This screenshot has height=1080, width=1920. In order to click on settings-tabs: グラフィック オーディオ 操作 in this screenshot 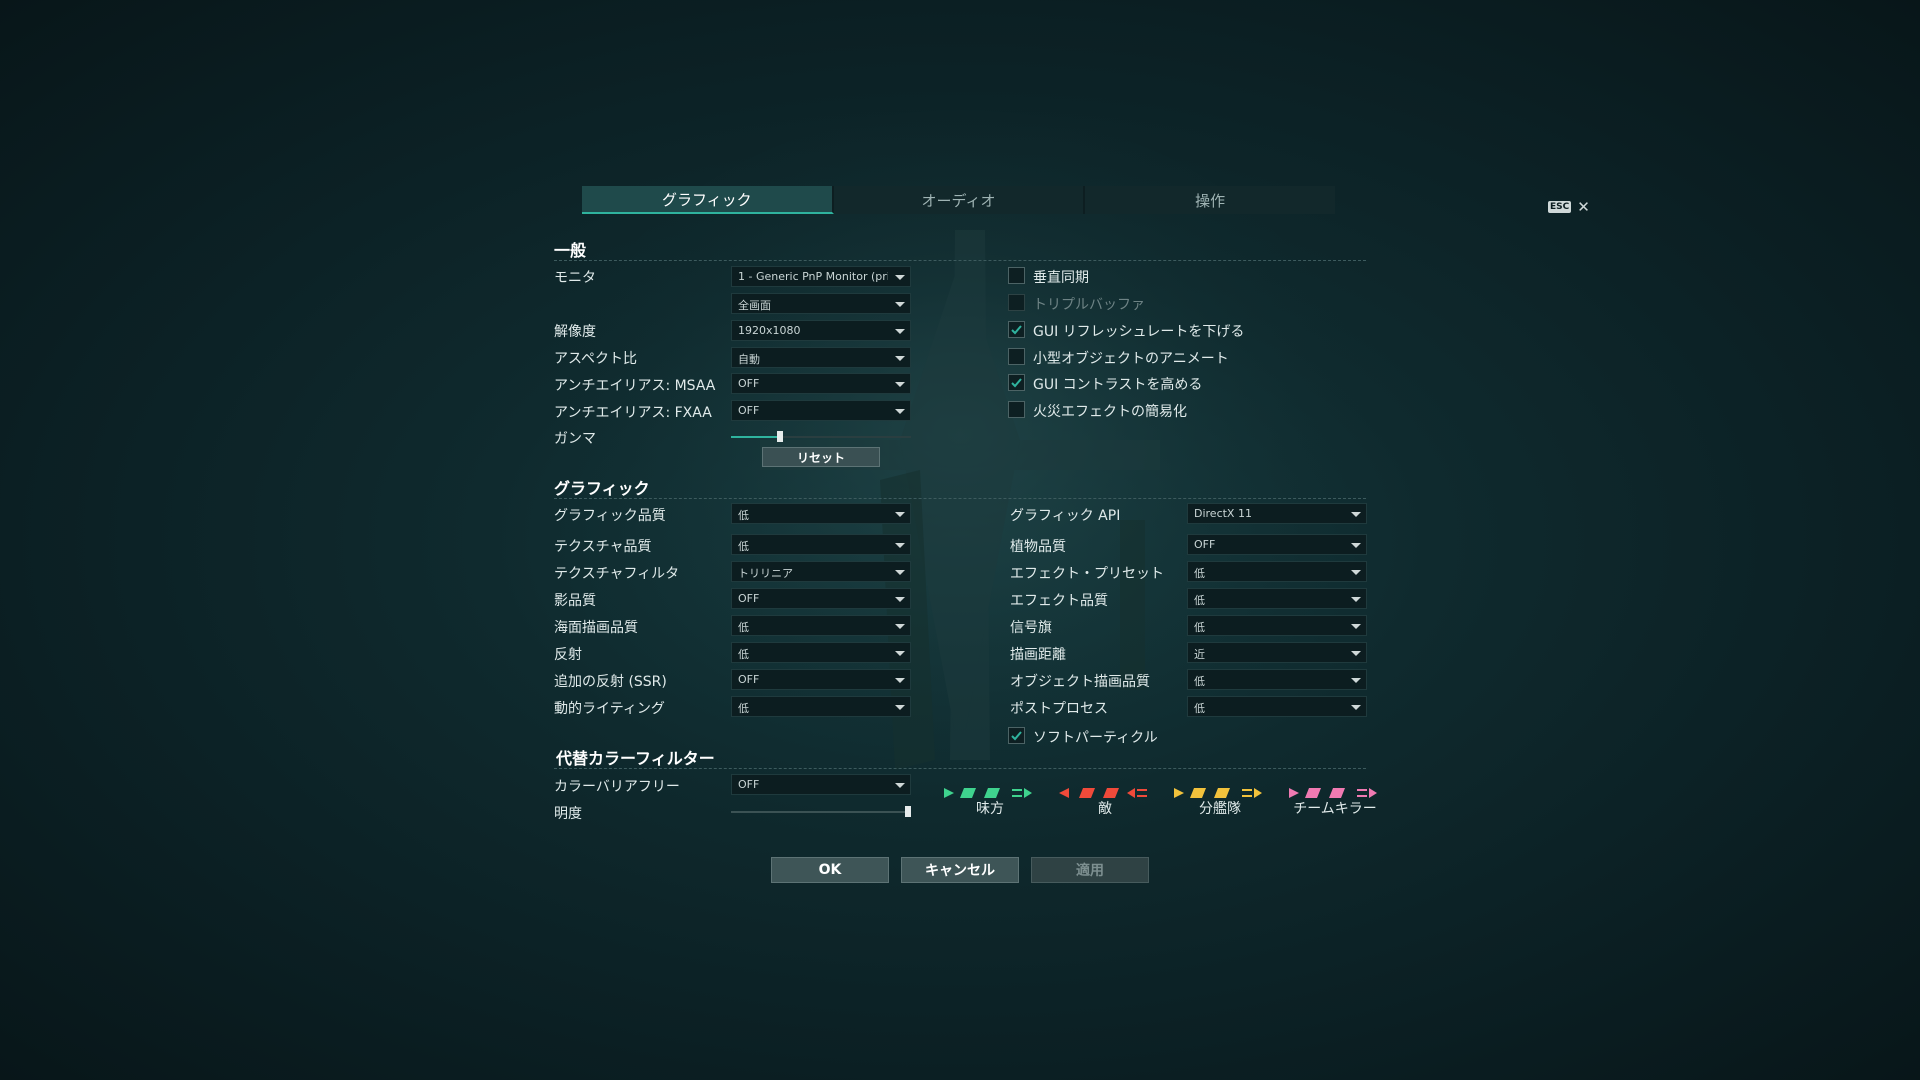, I will do `click(958, 200)`.